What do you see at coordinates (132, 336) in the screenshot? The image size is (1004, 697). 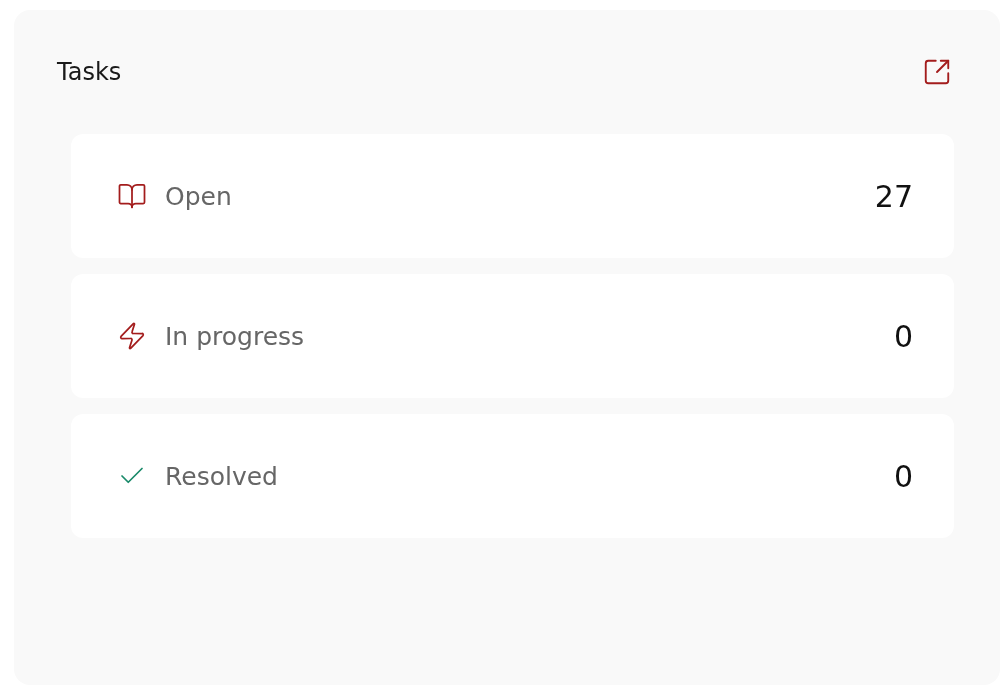 I see `lightning-icon` at bounding box center [132, 336].